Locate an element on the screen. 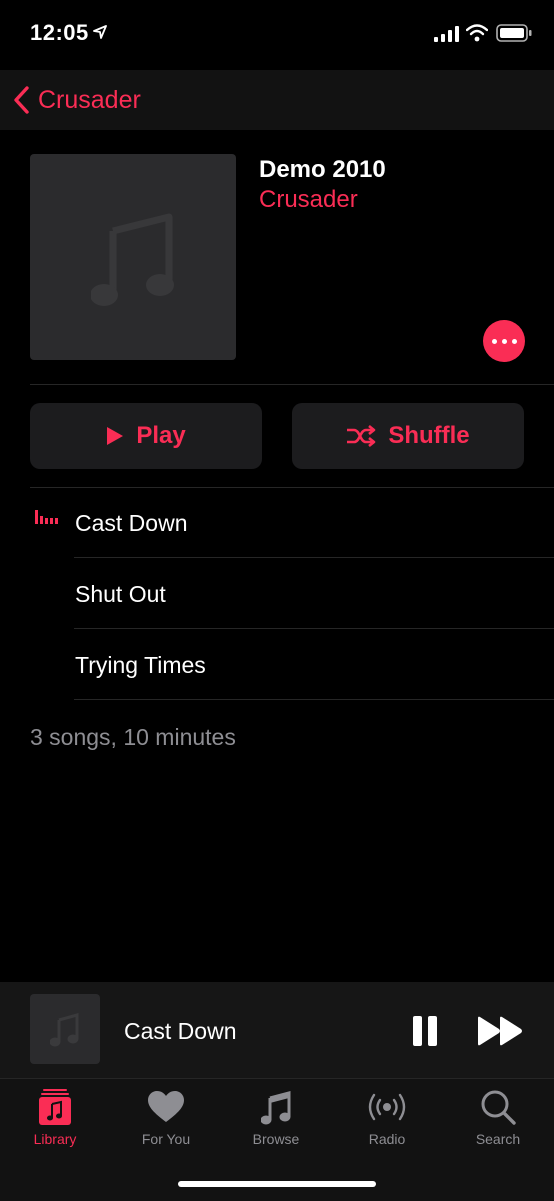  tab-label: Radio is located at coordinates (387, 1139).